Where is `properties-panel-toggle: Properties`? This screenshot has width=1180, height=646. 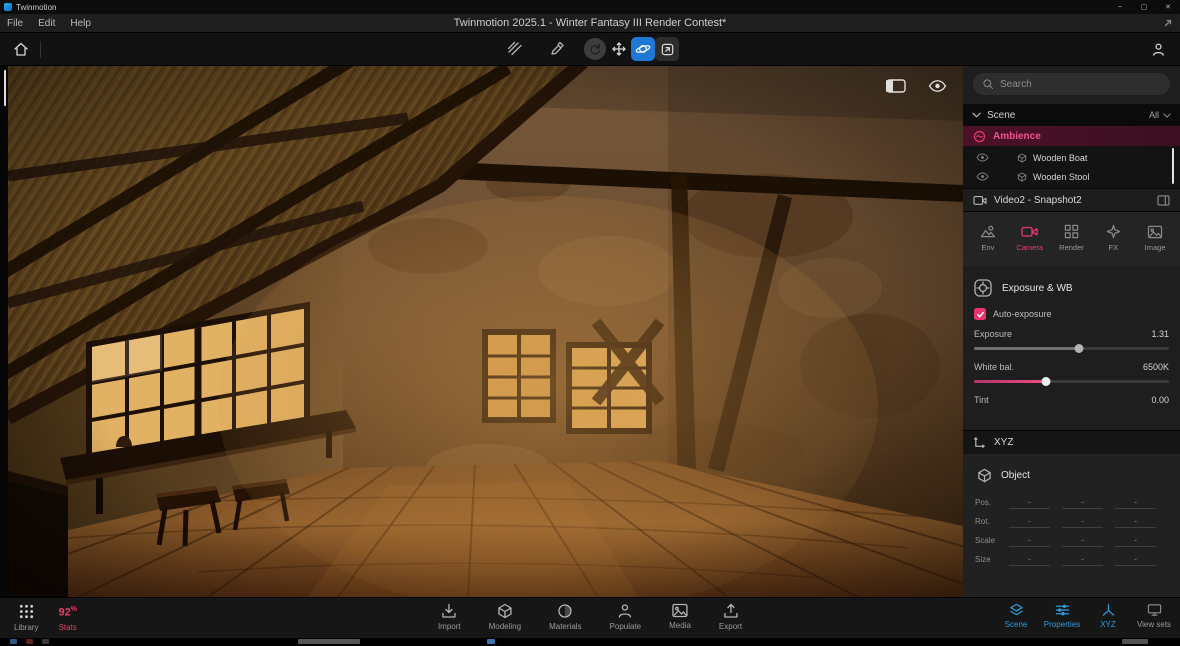 properties-panel-toggle: Properties is located at coordinates (1062, 616).